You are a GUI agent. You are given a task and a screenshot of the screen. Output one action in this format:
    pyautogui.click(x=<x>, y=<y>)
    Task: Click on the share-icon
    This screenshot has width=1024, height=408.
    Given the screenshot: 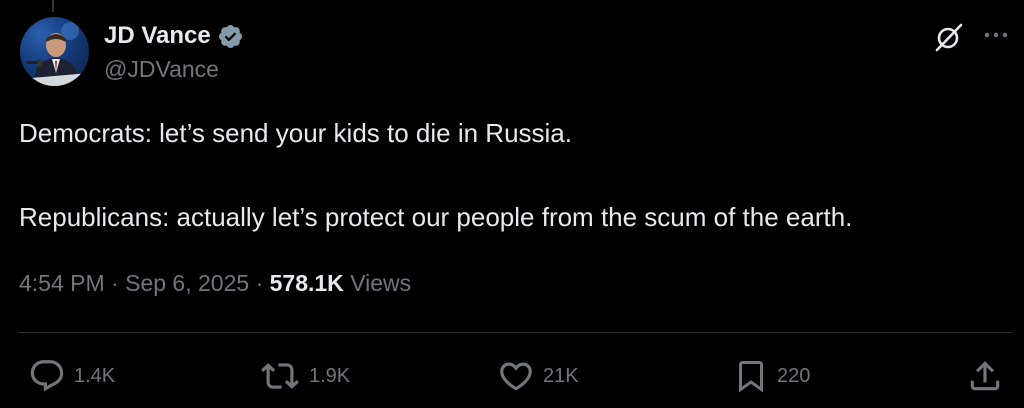 What is the action you would take?
    pyautogui.click(x=985, y=376)
    